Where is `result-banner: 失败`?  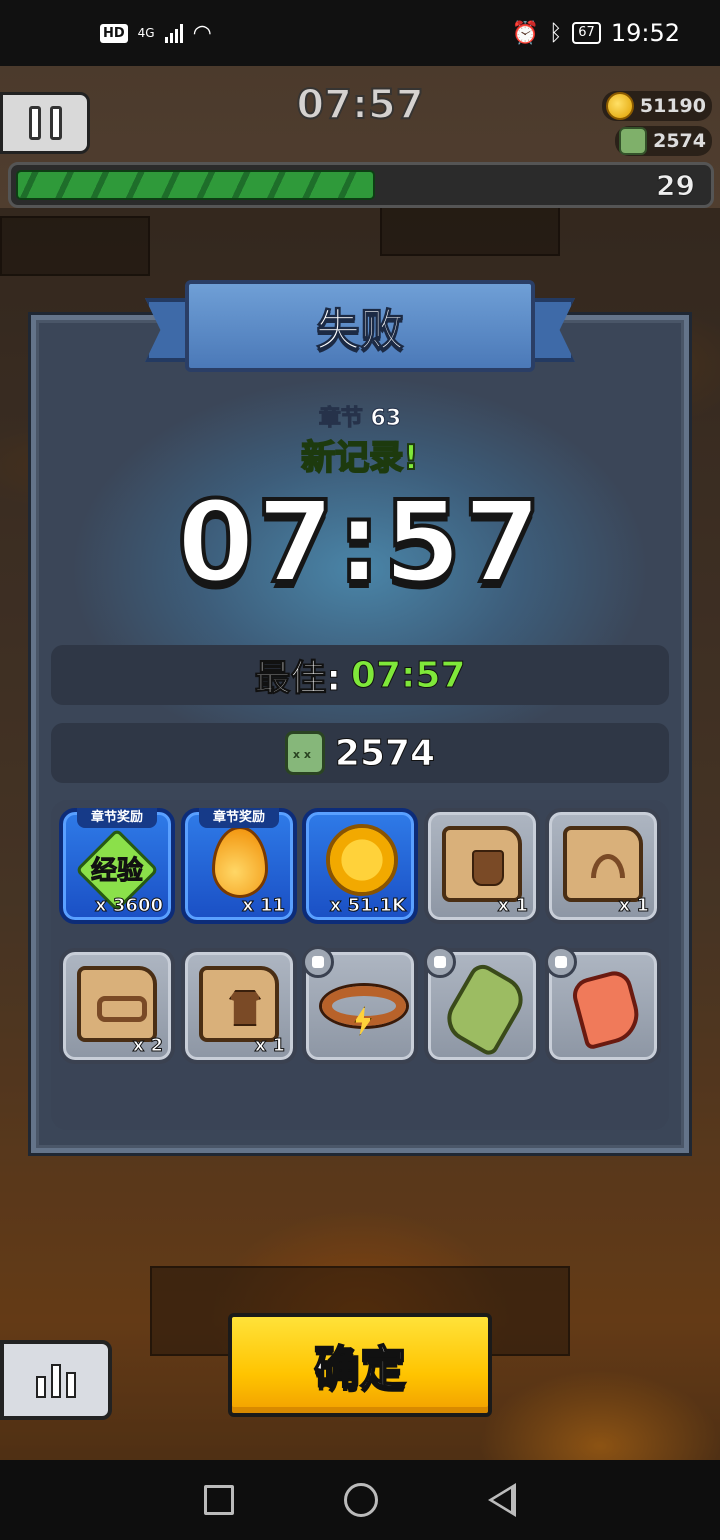 result-banner: 失败 is located at coordinates (360, 328).